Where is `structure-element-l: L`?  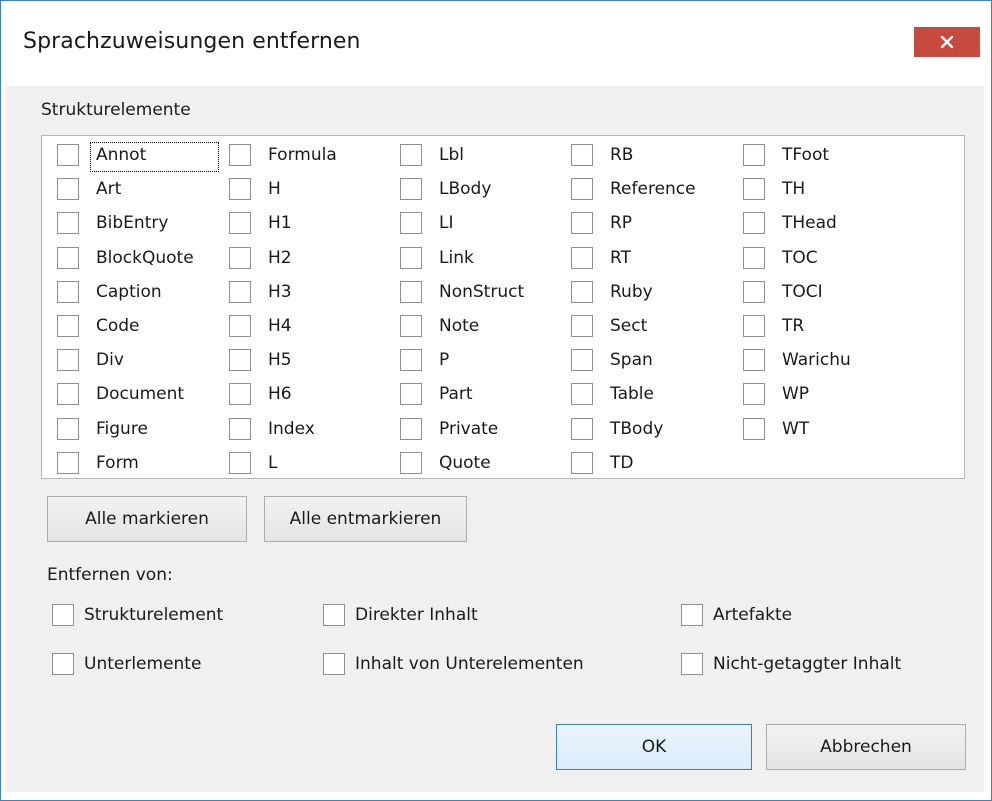 structure-element-l: L is located at coordinates (253, 463).